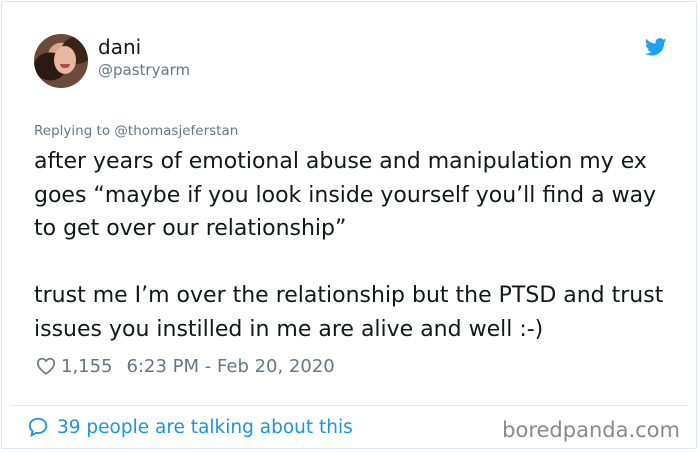 Image resolution: width=700 pixels, height=452 pixels. Describe the element at coordinates (87, 366) in the screenshot. I see `like-count: 1,155` at that location.